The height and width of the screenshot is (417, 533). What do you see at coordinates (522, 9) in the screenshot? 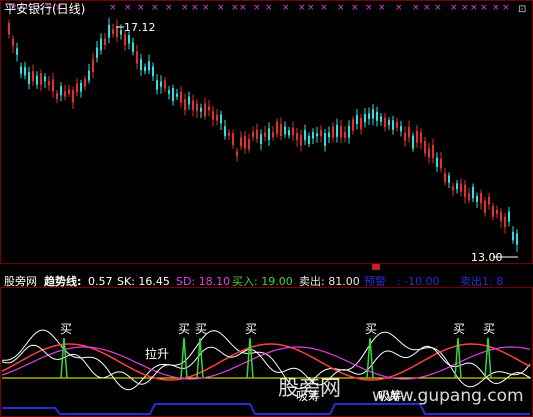
I see `panel-menu-icon: ⊡` at bounding box center [522, 9].